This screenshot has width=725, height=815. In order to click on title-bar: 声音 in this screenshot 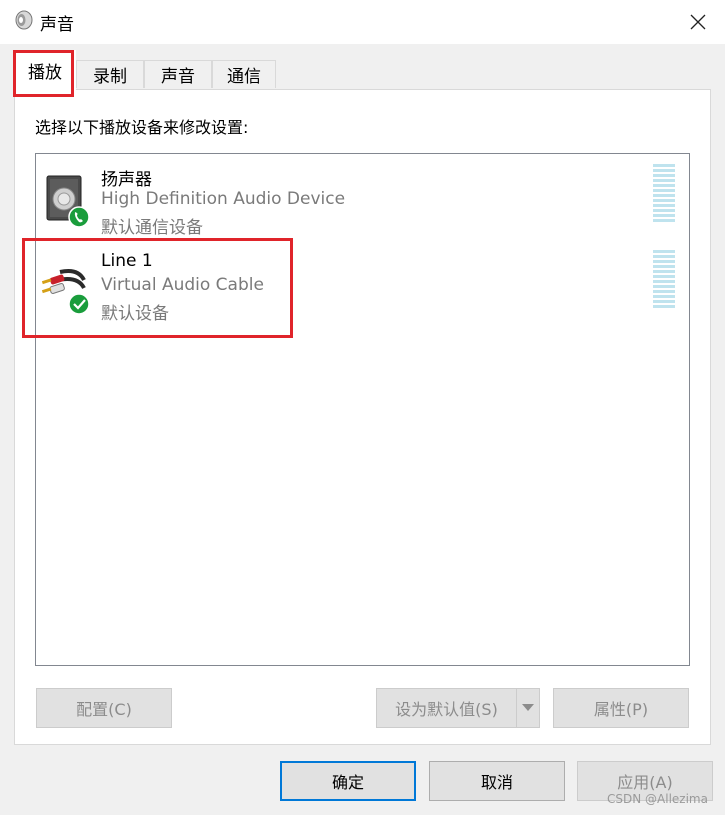, I will do `click(362, 22)`.